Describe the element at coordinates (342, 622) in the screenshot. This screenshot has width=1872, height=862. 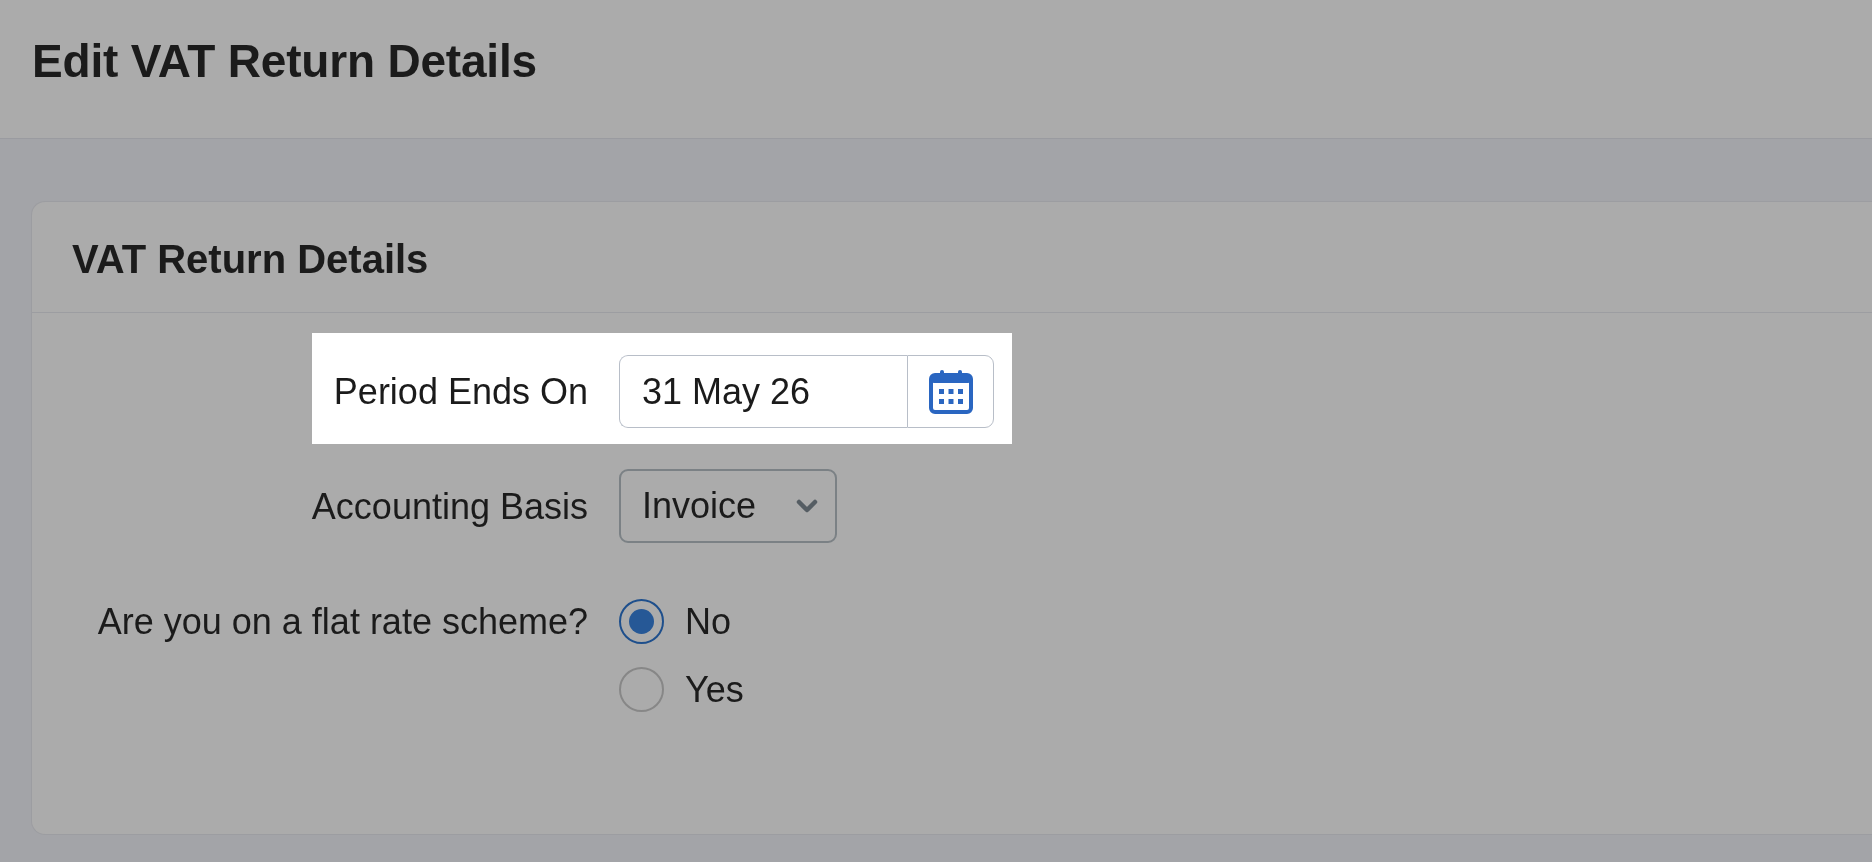
I see `field-label: Are you on a flat rate scheme?` at that location.